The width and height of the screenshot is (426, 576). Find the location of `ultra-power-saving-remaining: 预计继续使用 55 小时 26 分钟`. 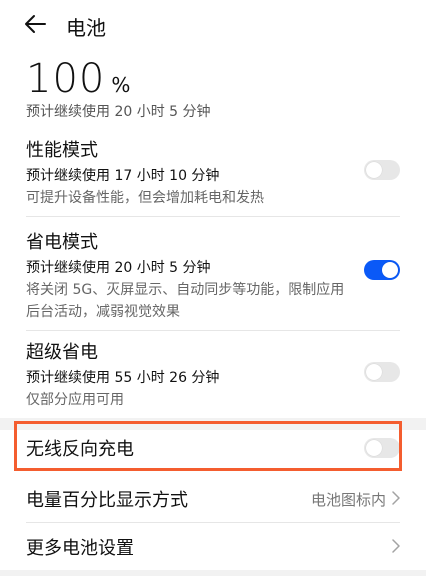

ultra-power-saving-remaining: 预计继续使用 55 小时 26 分钟 is located at coordinates (123, 378).